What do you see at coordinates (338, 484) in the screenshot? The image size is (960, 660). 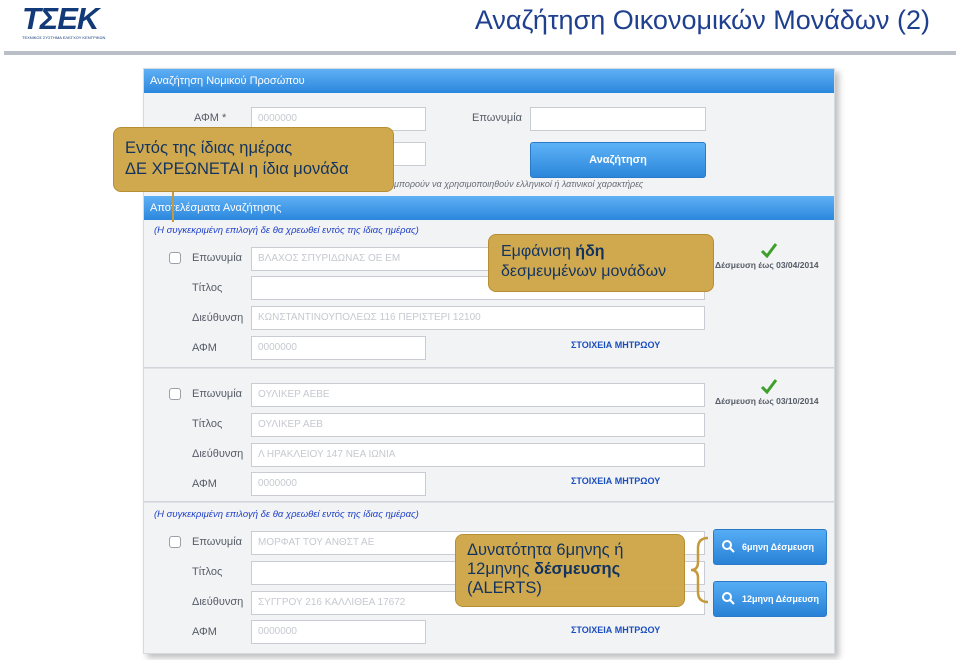 I see `result-2-afm-field: 0000000` at bounding box center [338, 484].